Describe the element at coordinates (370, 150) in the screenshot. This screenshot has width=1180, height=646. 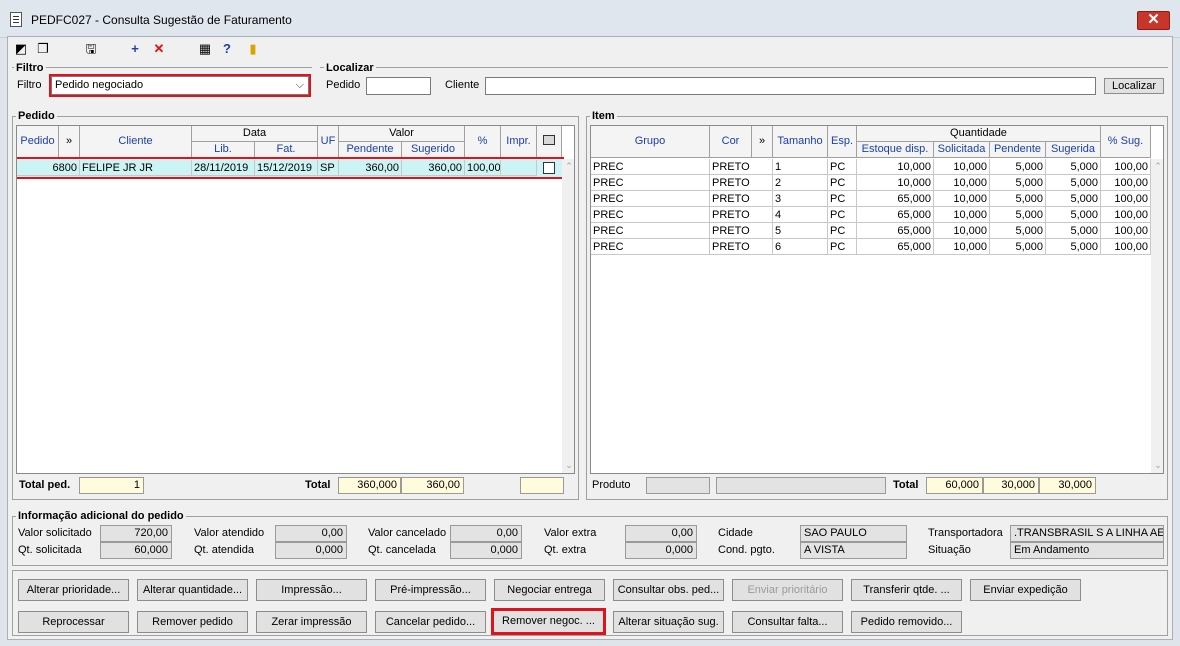
I see `col-pendente: Pendente` at that location.